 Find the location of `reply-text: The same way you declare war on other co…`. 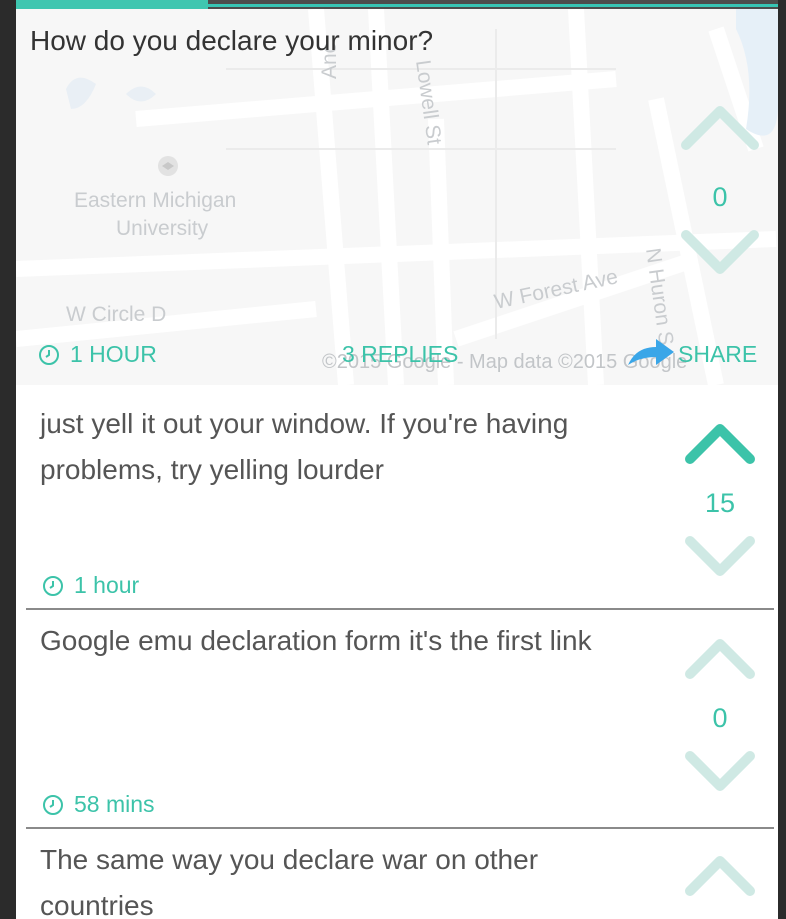

reply-text: The same way you declare war on other co… is located at coordinates (289, 881).